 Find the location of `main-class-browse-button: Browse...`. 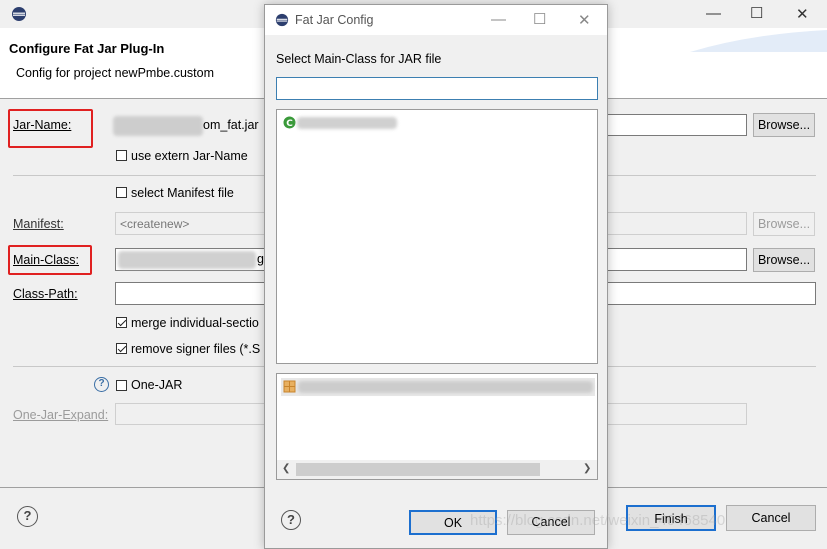

main-class-browse-button: Browse... is located at coordinates (784, 260).